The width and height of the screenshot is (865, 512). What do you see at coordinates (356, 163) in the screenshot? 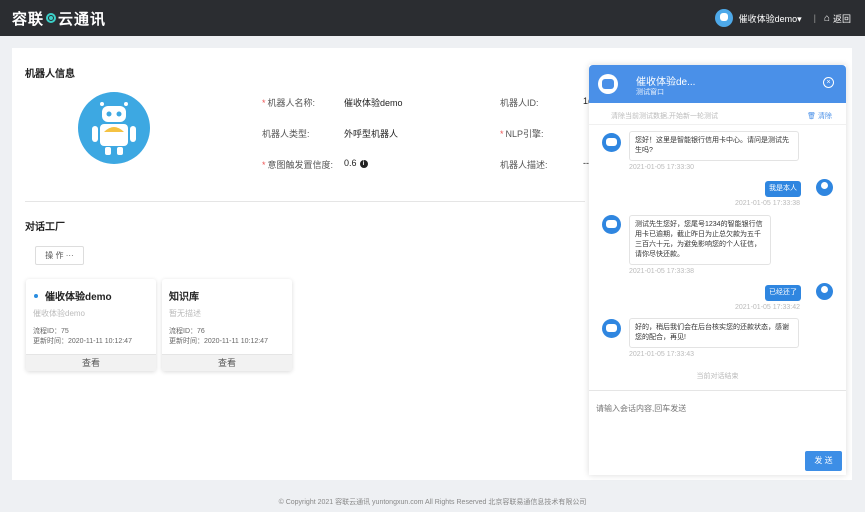
I see `intent-threshold-value: 0.6 i` at bounding box center [356, 163].